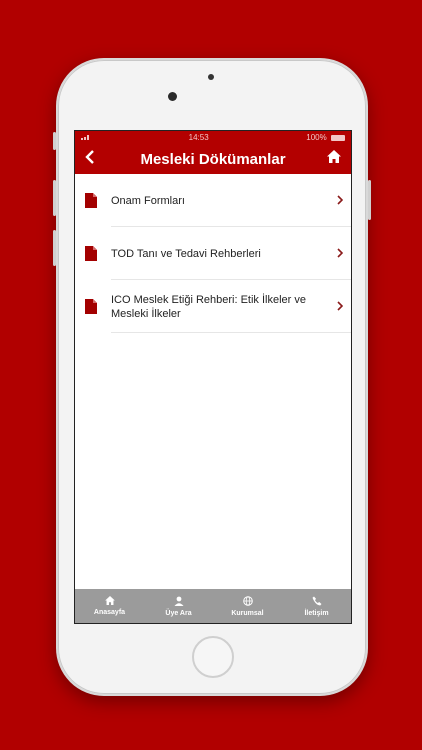  I want to click on home-hardware-button, so click(213, 657).